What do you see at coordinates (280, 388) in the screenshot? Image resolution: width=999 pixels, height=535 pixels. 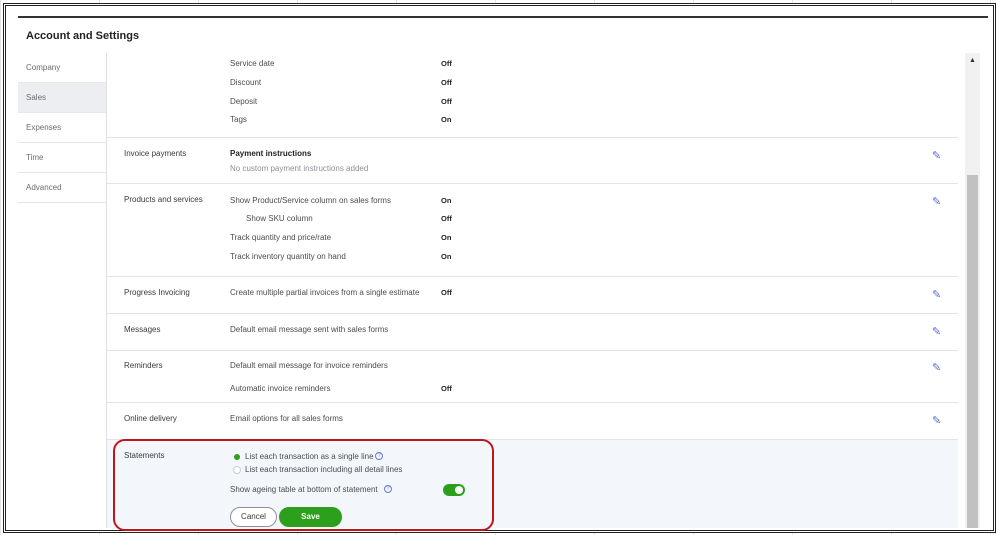 I see `setting-label: Automatic invoice reminders` at bounding box center [280, 388].